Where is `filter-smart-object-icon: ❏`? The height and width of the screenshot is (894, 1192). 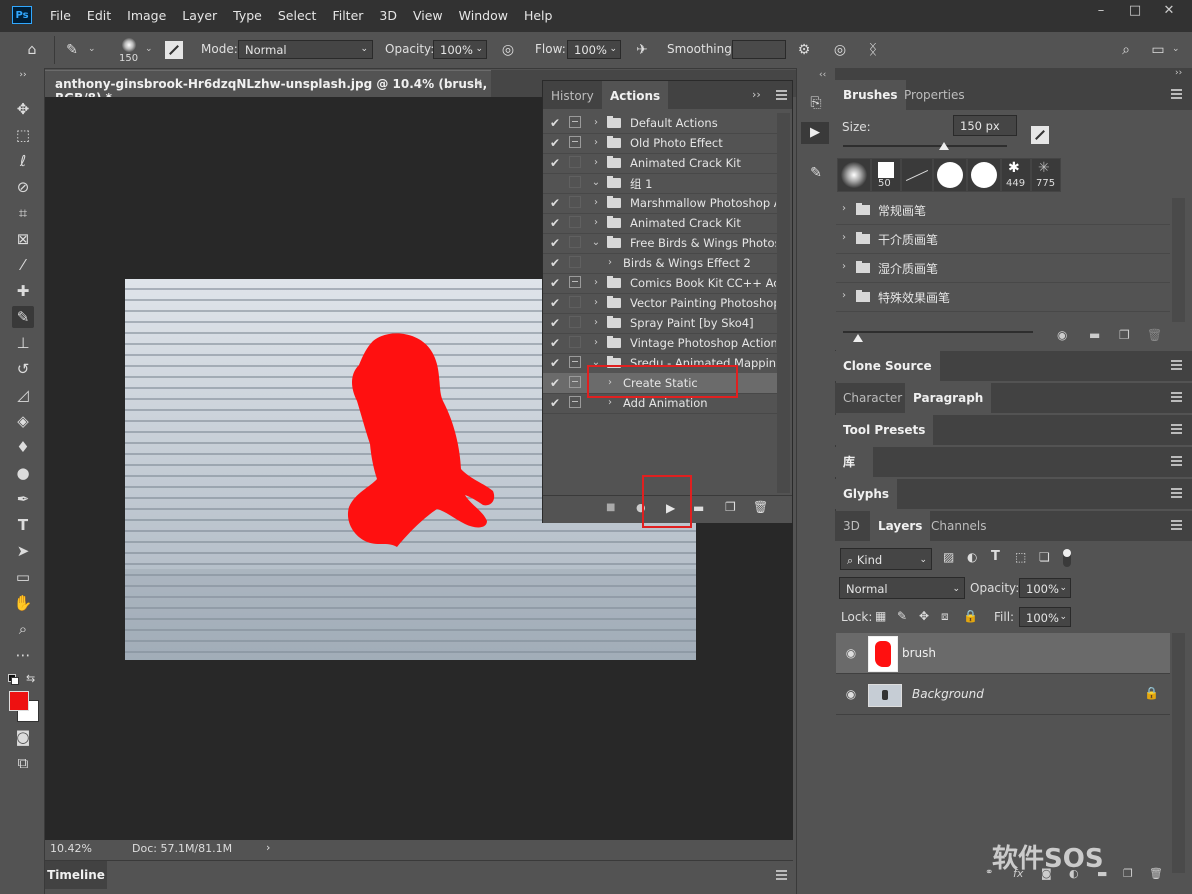 filter-smart-object-icon: ❏ is located at coordinates (1044, 557).